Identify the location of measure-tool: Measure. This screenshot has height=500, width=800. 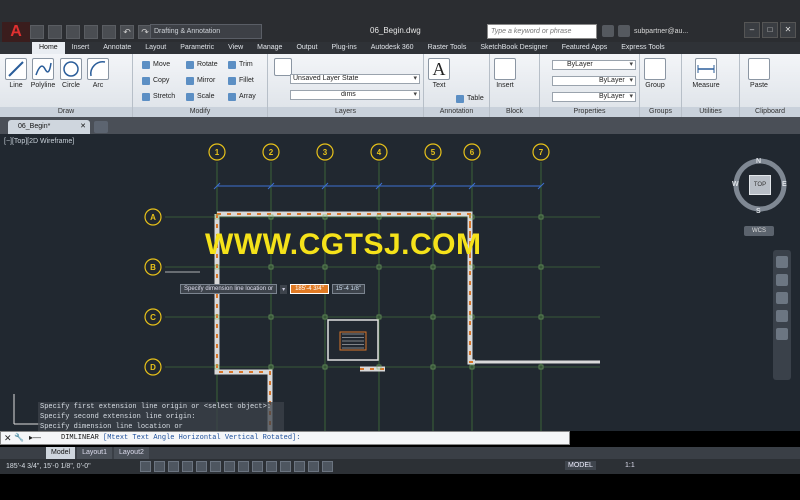
(706, 73).